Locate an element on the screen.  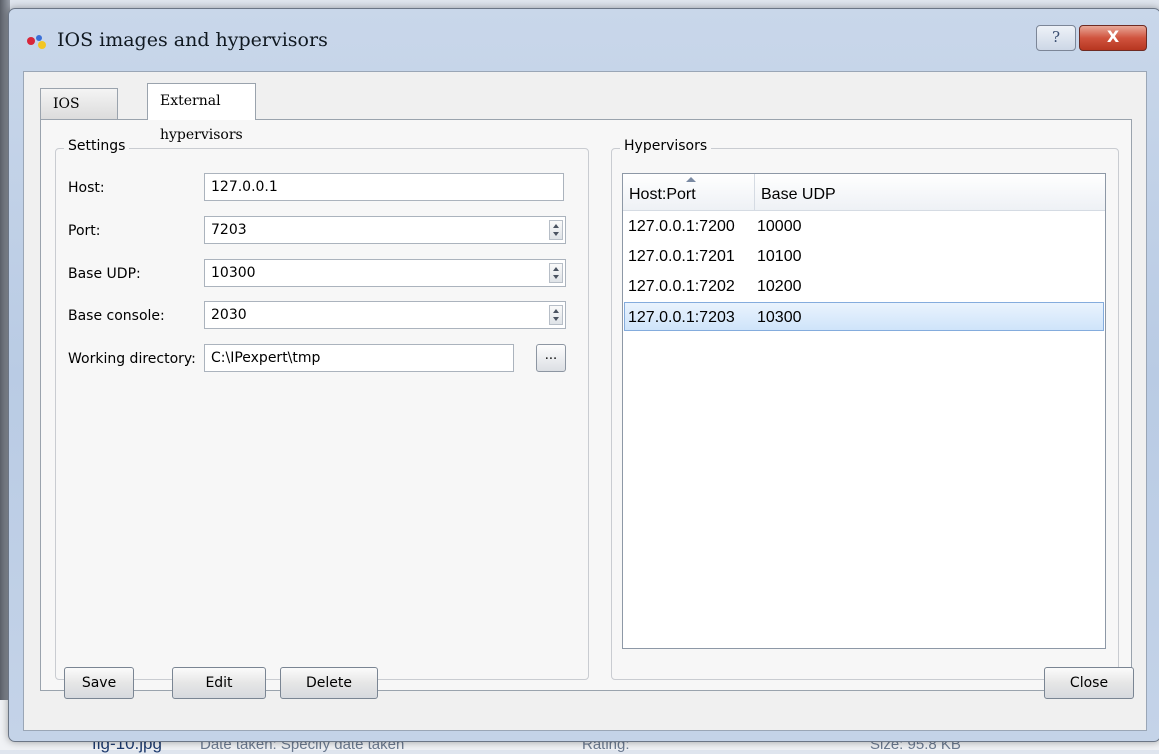
cell-host-port: 127.0.0.1:7202 is located at coordinates (681, 286).